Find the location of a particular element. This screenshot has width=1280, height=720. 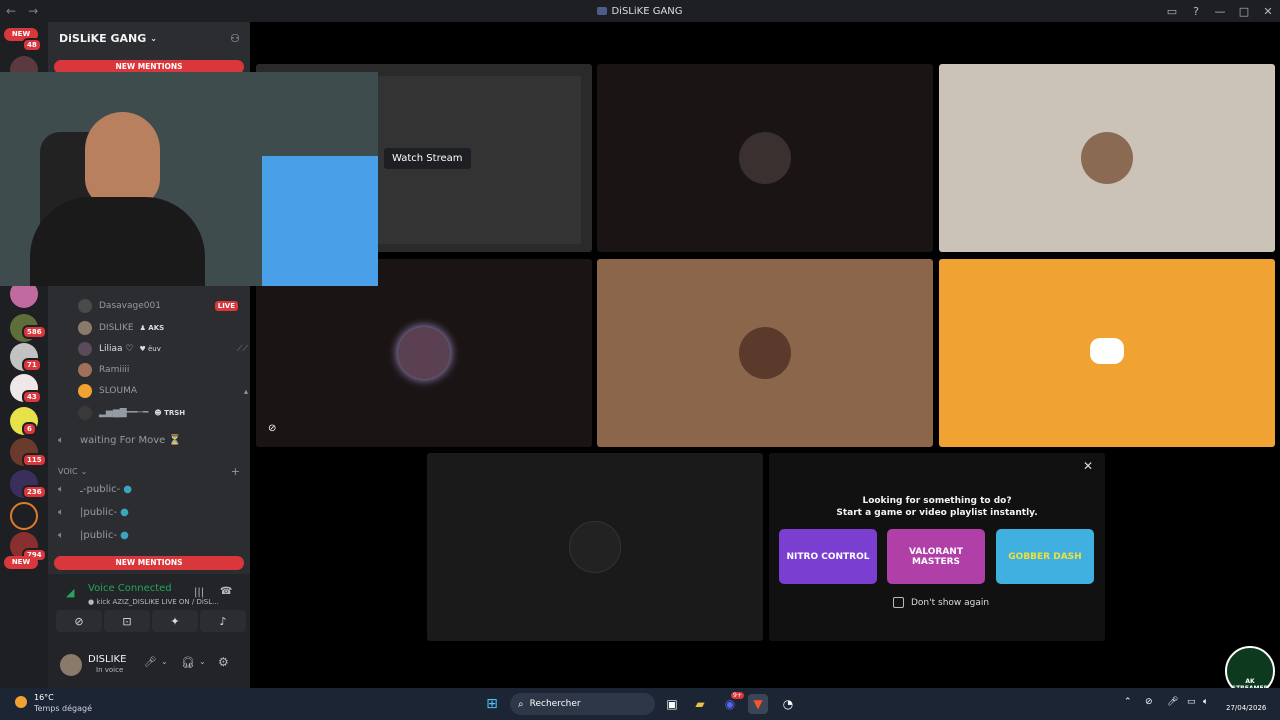

volume-icon: 🔈︎ is located at coordinates (1205, 702).